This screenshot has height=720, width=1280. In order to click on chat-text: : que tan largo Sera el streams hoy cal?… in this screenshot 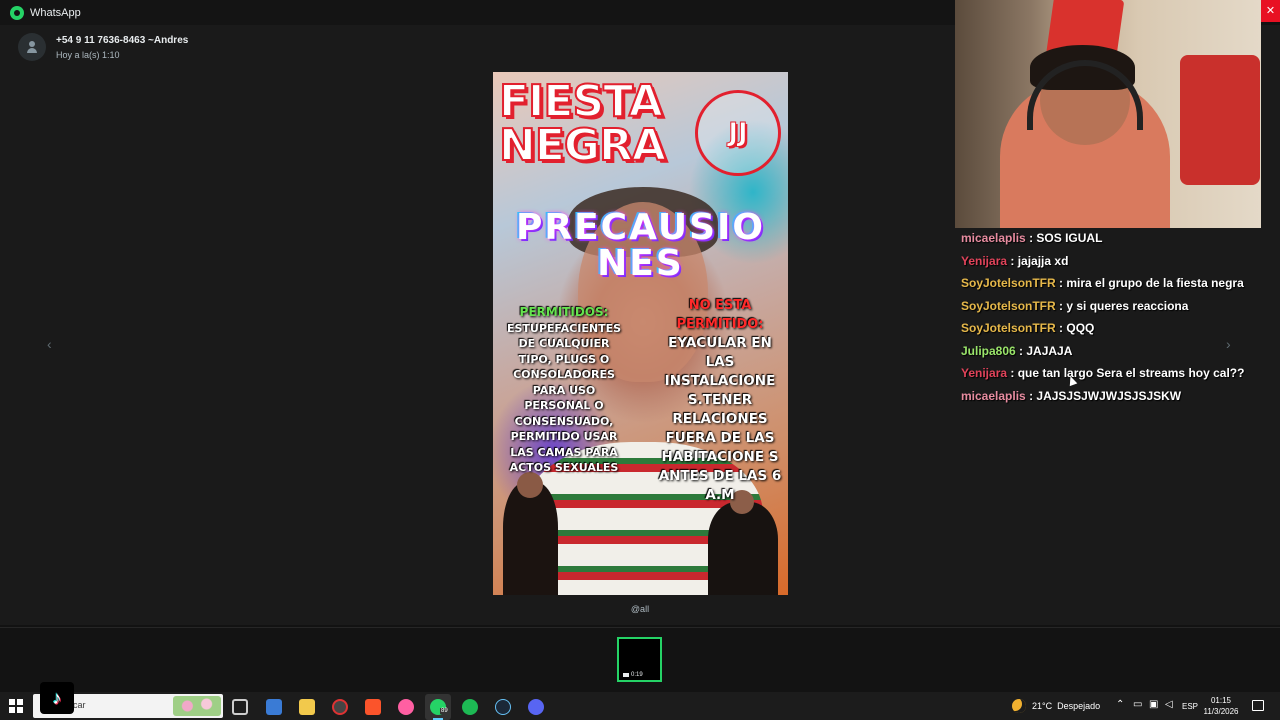, I will do `click(1127, 373)`.